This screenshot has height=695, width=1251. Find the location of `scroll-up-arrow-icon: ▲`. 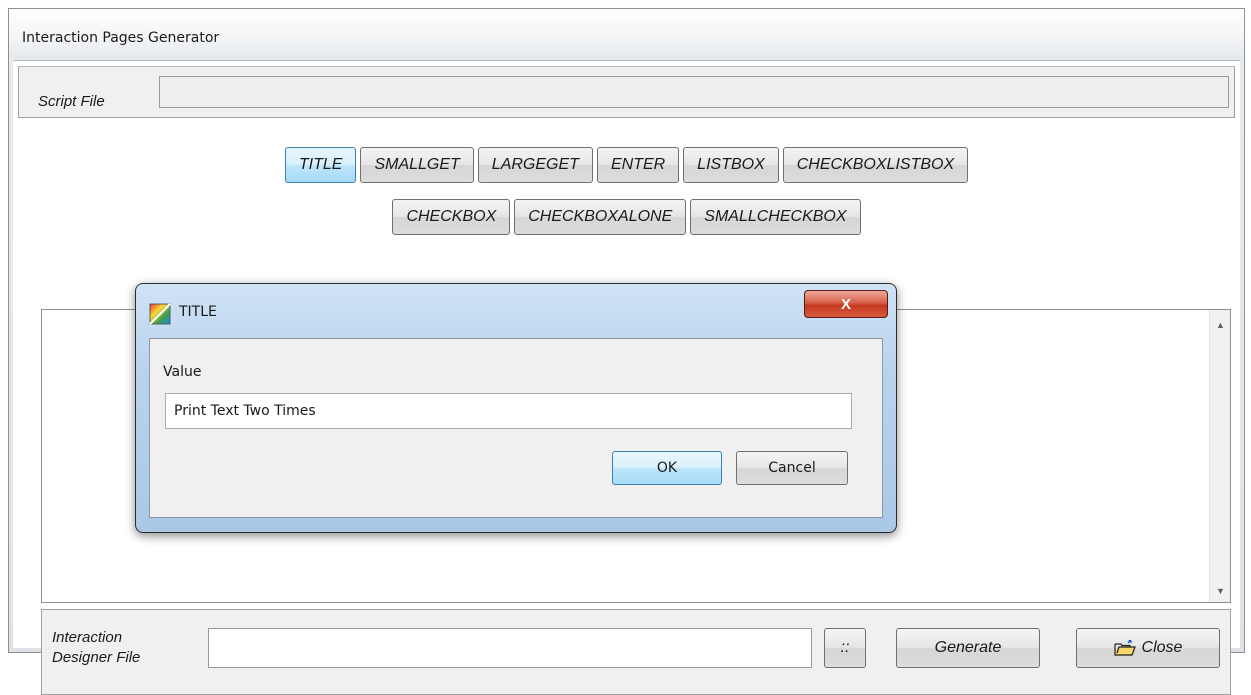

scroll-up-arrow-icon: ▲ is located at coordinates (1220, 325).